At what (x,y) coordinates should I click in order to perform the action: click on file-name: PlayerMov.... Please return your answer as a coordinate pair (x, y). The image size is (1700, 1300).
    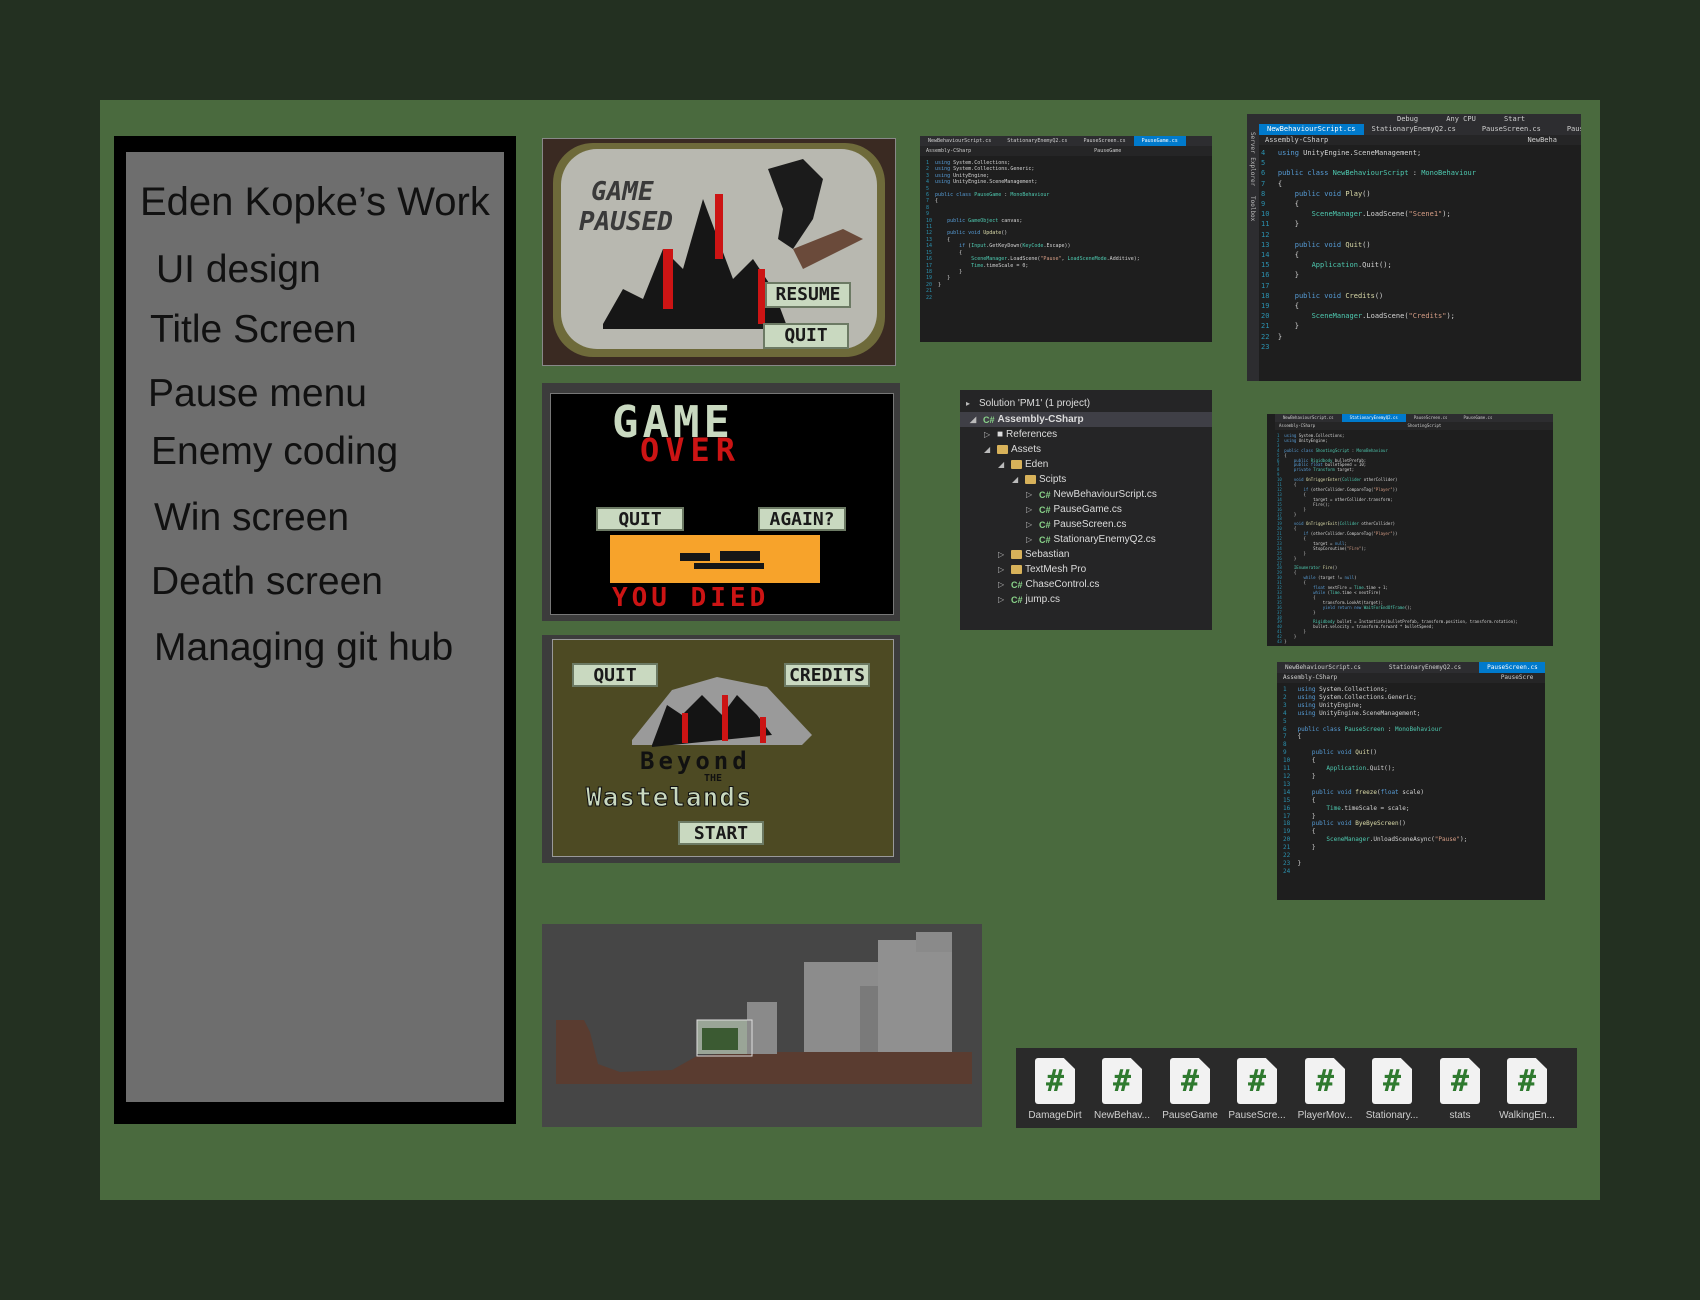
    Looking at the image, I should click on (1325, 1115).